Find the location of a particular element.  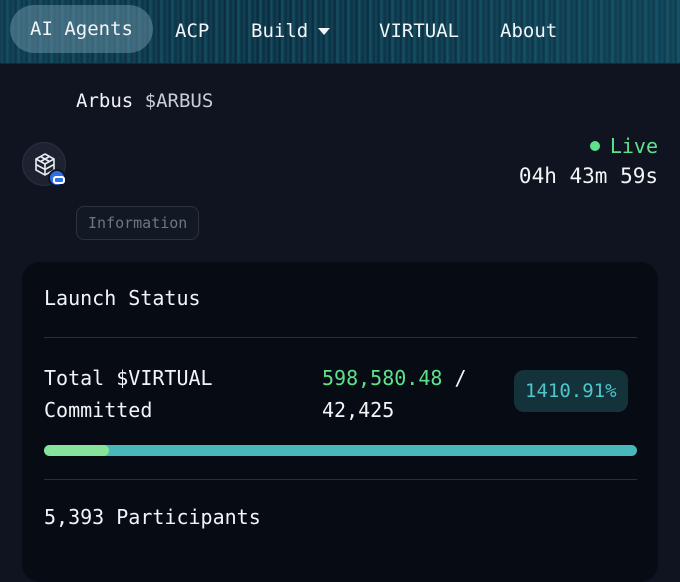

nav-virtual-label: VIRTUAL is located at coordinates (419, 31).